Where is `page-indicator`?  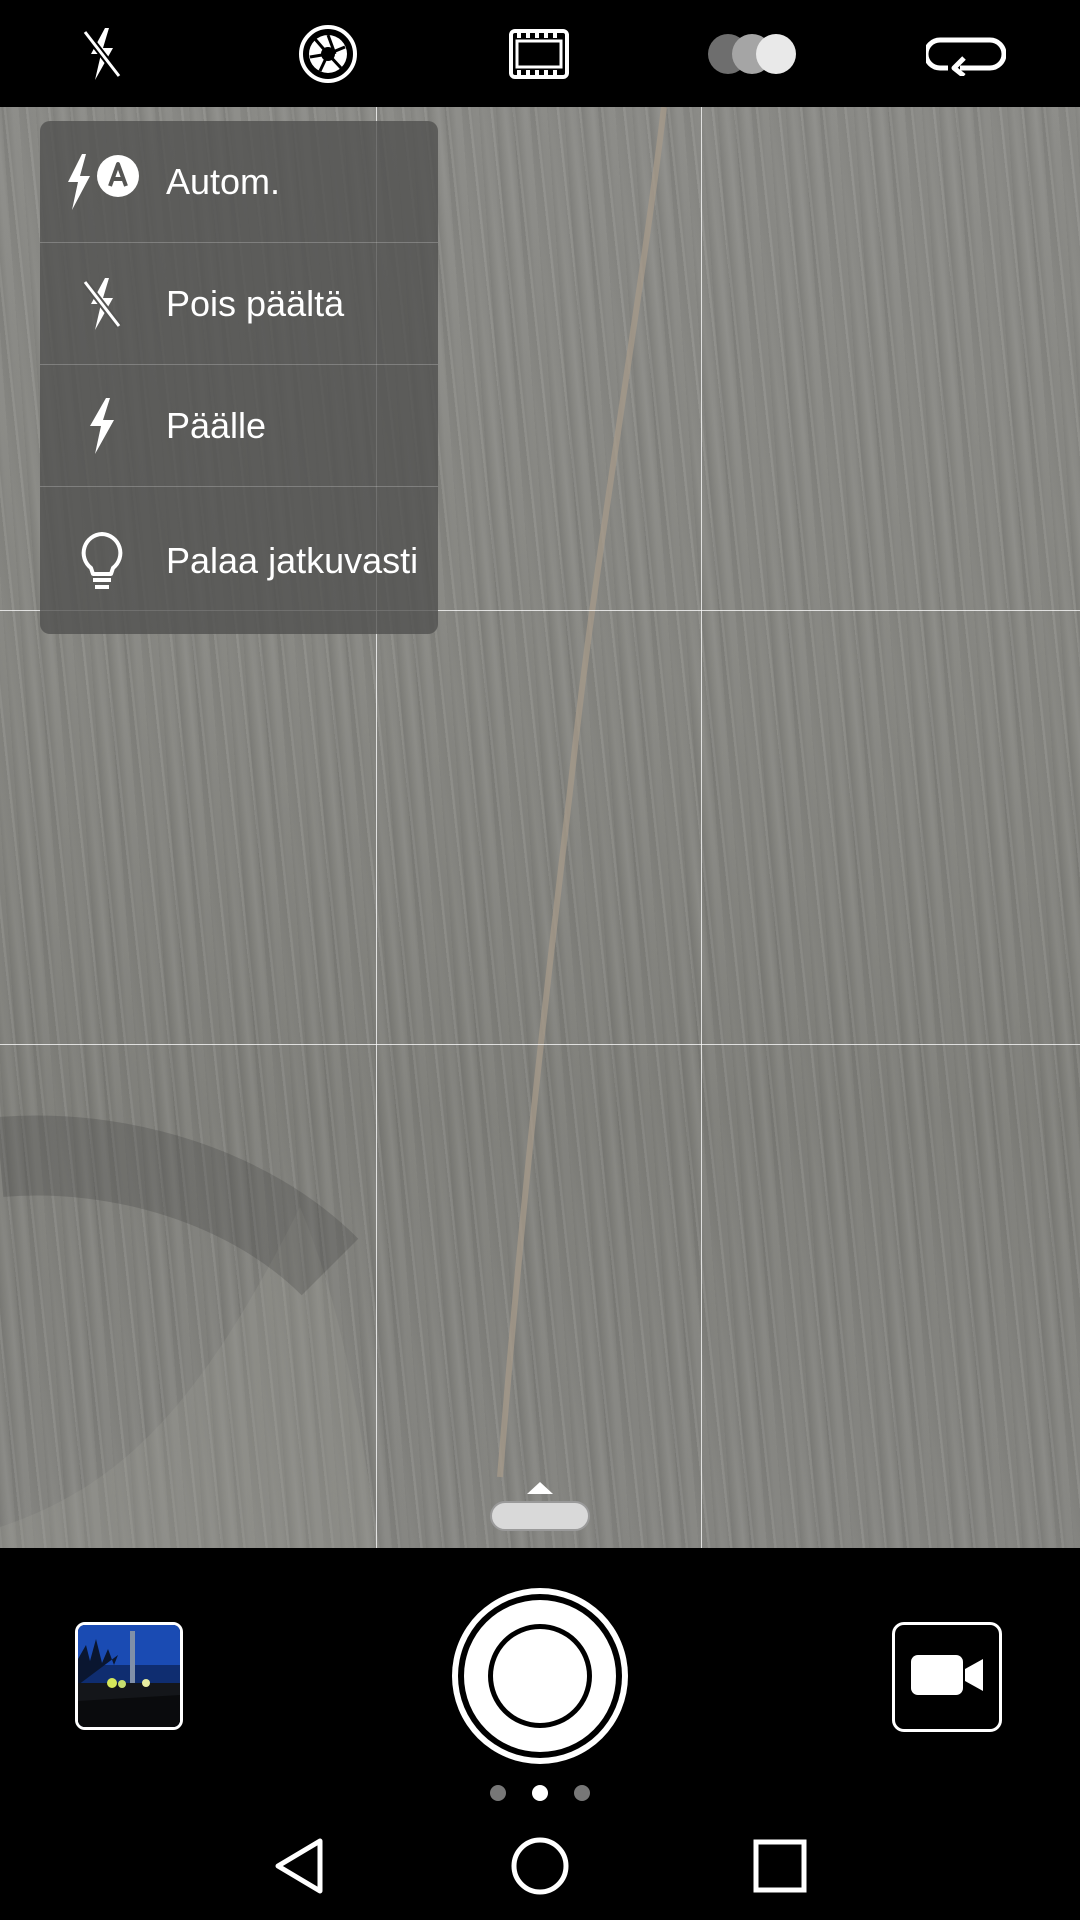 page-indicator is located at coordinates (540, 1793).